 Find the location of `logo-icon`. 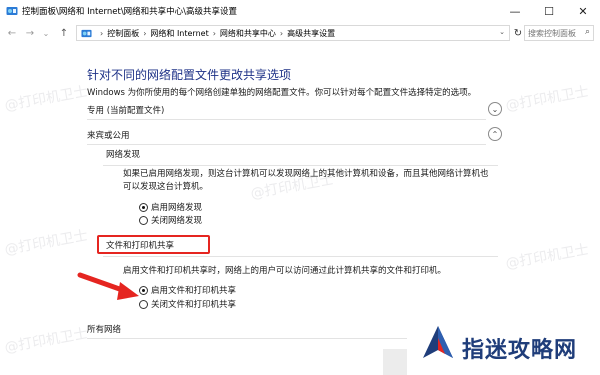

logo-icon is located at coordinates (438, 342).